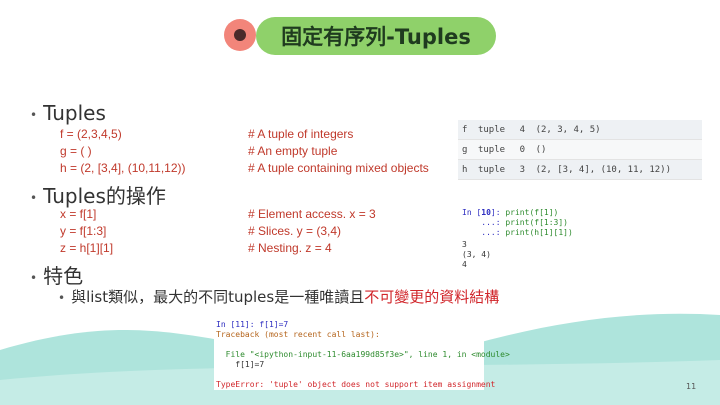 The image size is (720, 405). What do you see at coordinates (466, 130) in the screenshot?
I see `var-name: f` at bounding box center [466, 130].